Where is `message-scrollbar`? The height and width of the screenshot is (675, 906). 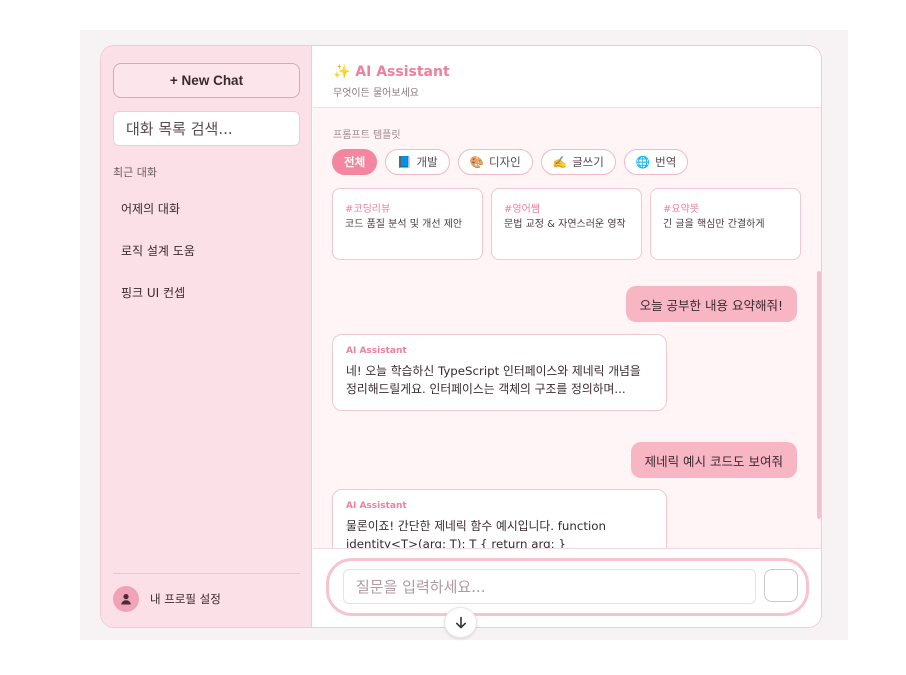
message-scrollbar is located at coordinates (819, 395).